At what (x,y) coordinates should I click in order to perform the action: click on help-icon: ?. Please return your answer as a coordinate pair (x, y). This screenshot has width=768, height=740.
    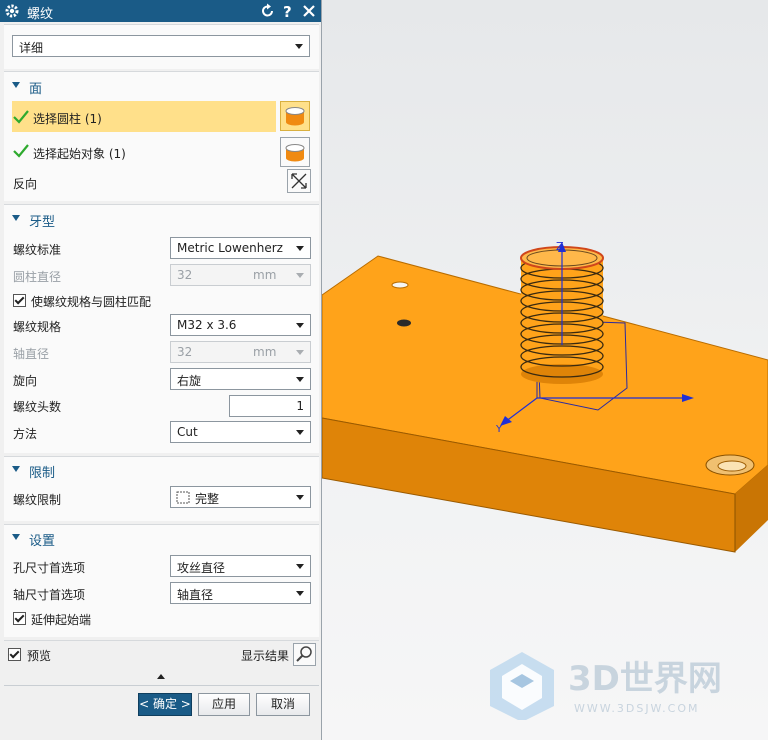
    Looking at the image, I should click on (288, 11).